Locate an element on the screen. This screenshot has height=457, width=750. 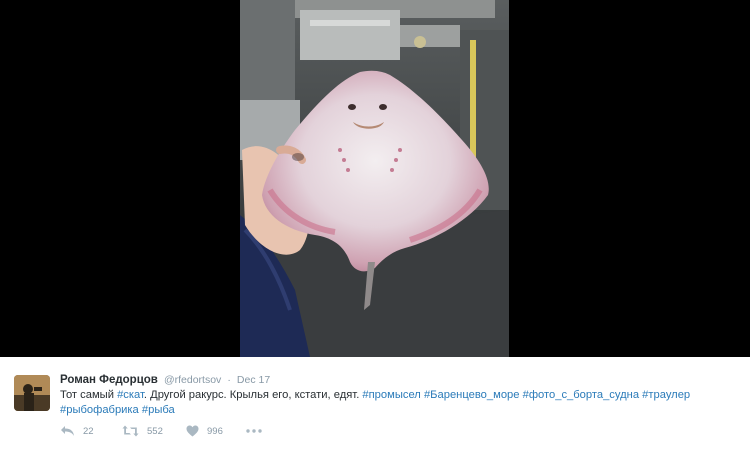
avatar is located at coordinates (32, 393).